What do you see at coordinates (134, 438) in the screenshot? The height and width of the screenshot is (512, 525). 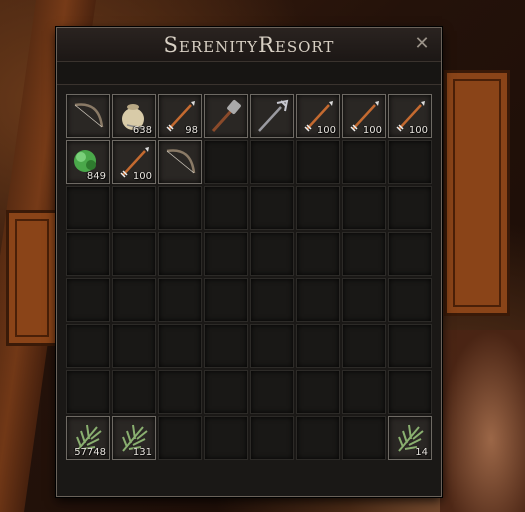 I see `inventory-slot: 131` at bounding box center [134, 438].